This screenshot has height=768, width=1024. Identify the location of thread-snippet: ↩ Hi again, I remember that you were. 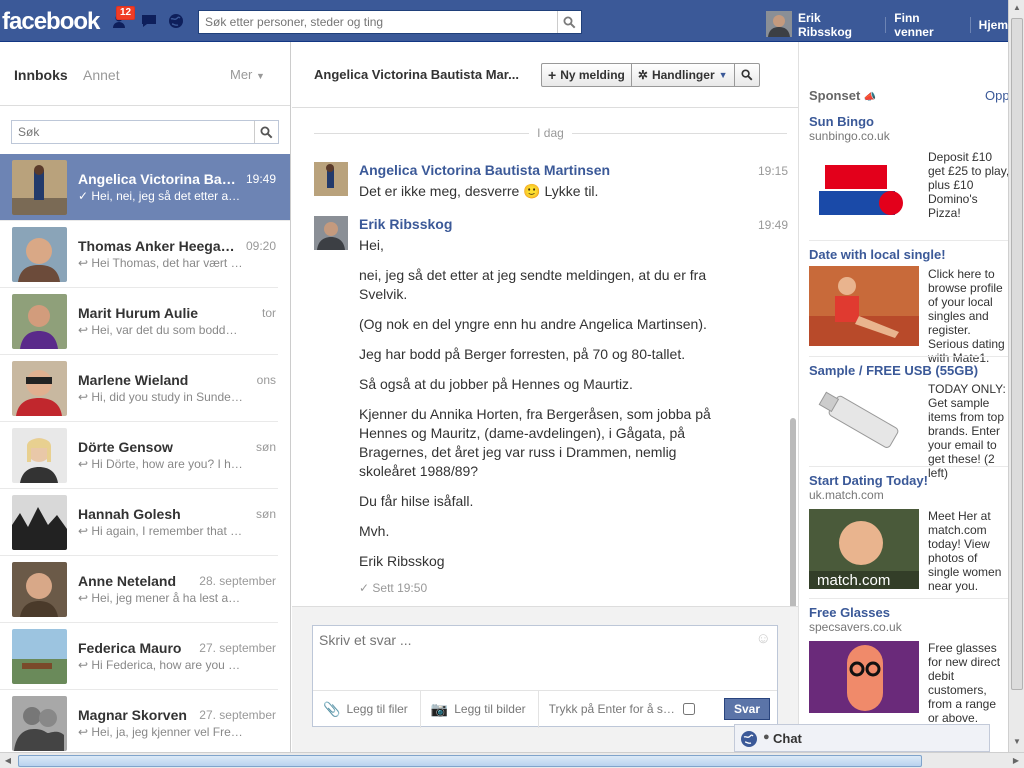
(160, 531).